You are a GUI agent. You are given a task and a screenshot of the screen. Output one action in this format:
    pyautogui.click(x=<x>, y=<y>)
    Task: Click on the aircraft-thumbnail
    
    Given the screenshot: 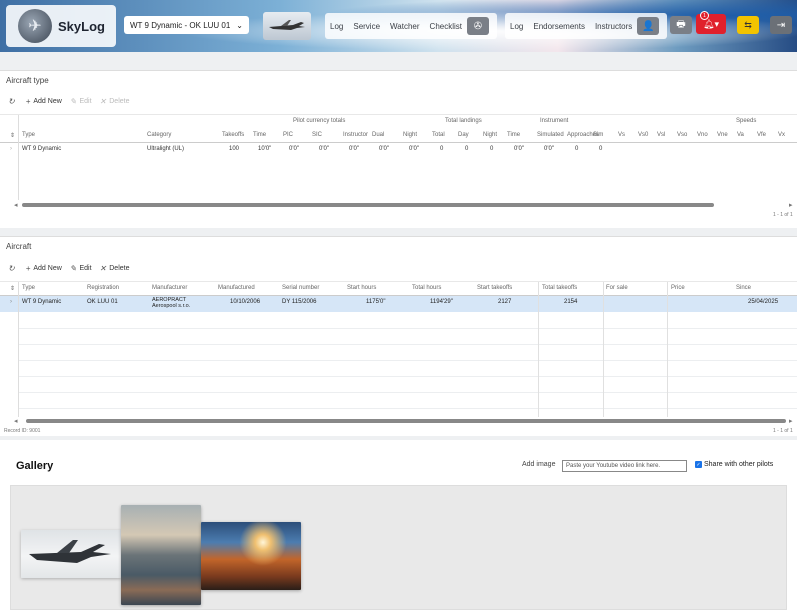 What is the action you would take?
    pyautogui.click(x=287, y=26)
    